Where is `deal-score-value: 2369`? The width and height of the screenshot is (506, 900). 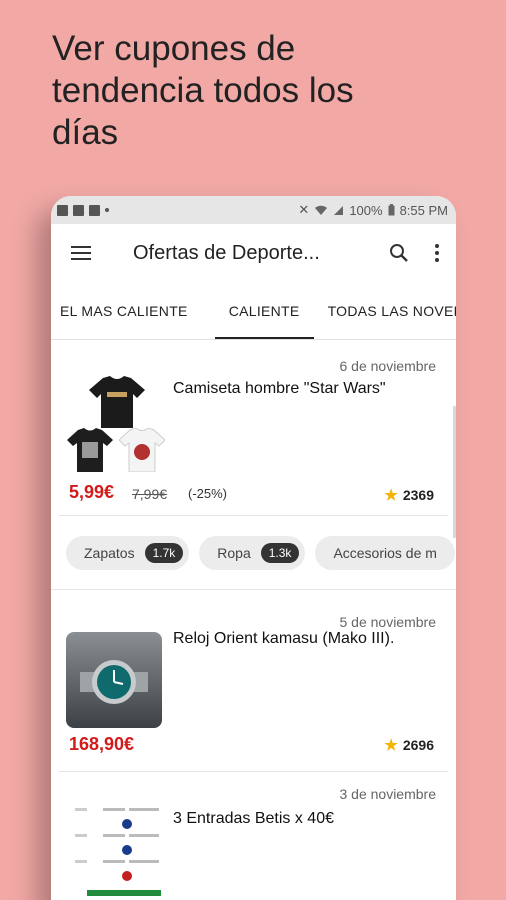 deal-score-value: 2369 is located at coordinates (418, 495).